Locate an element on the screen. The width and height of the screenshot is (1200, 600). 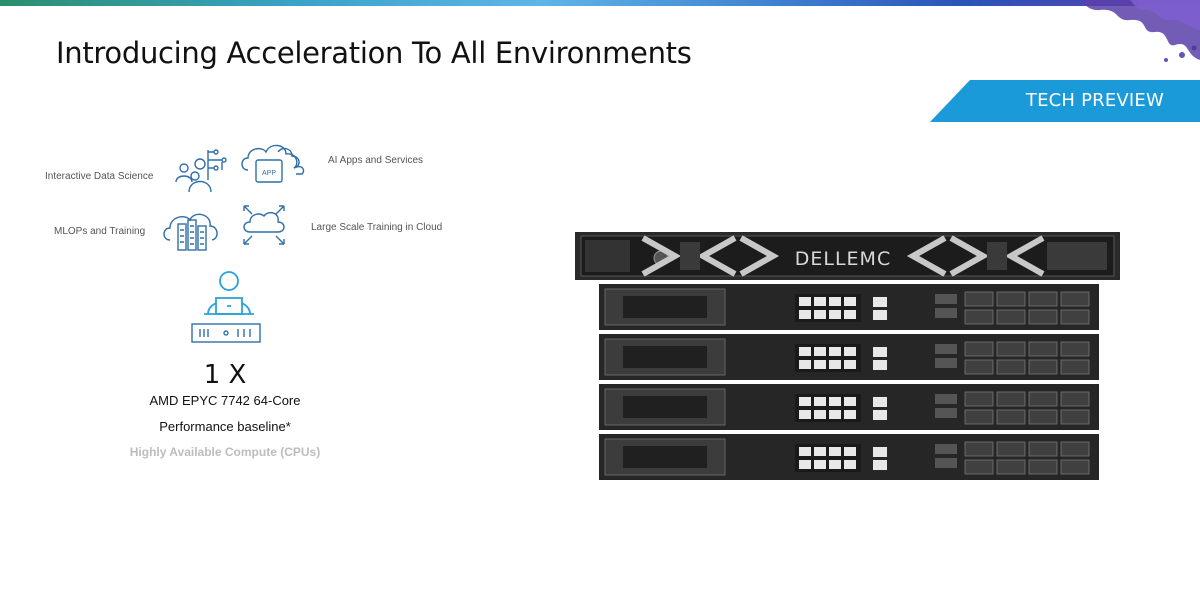
server-unit-icon is located at coordinates (226, 333).